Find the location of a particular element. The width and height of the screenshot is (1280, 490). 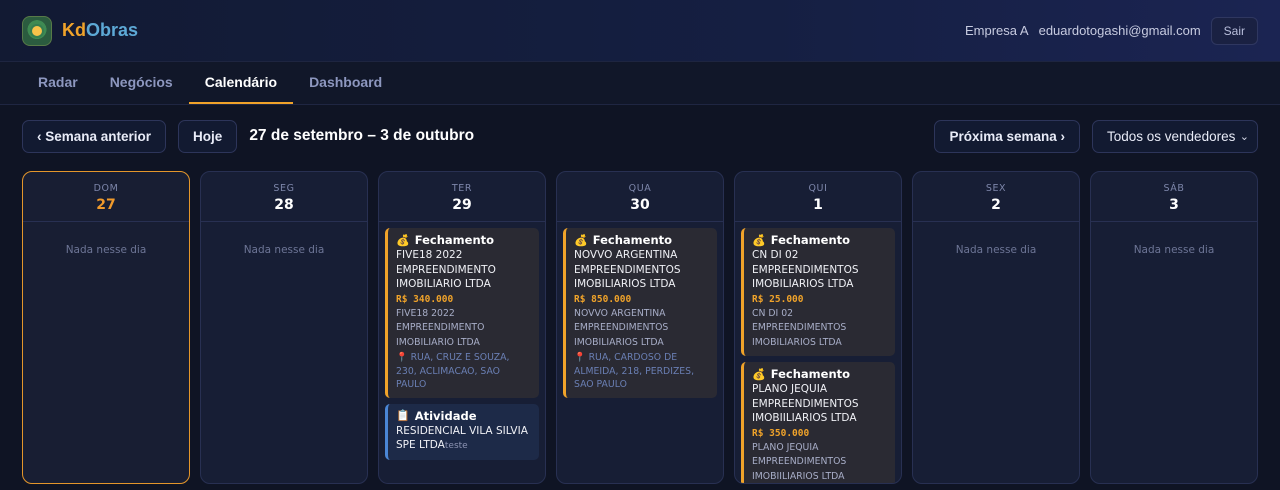

main-nav: Radar Negócios Calendário Dashboard is located at coordinates (640, 83).